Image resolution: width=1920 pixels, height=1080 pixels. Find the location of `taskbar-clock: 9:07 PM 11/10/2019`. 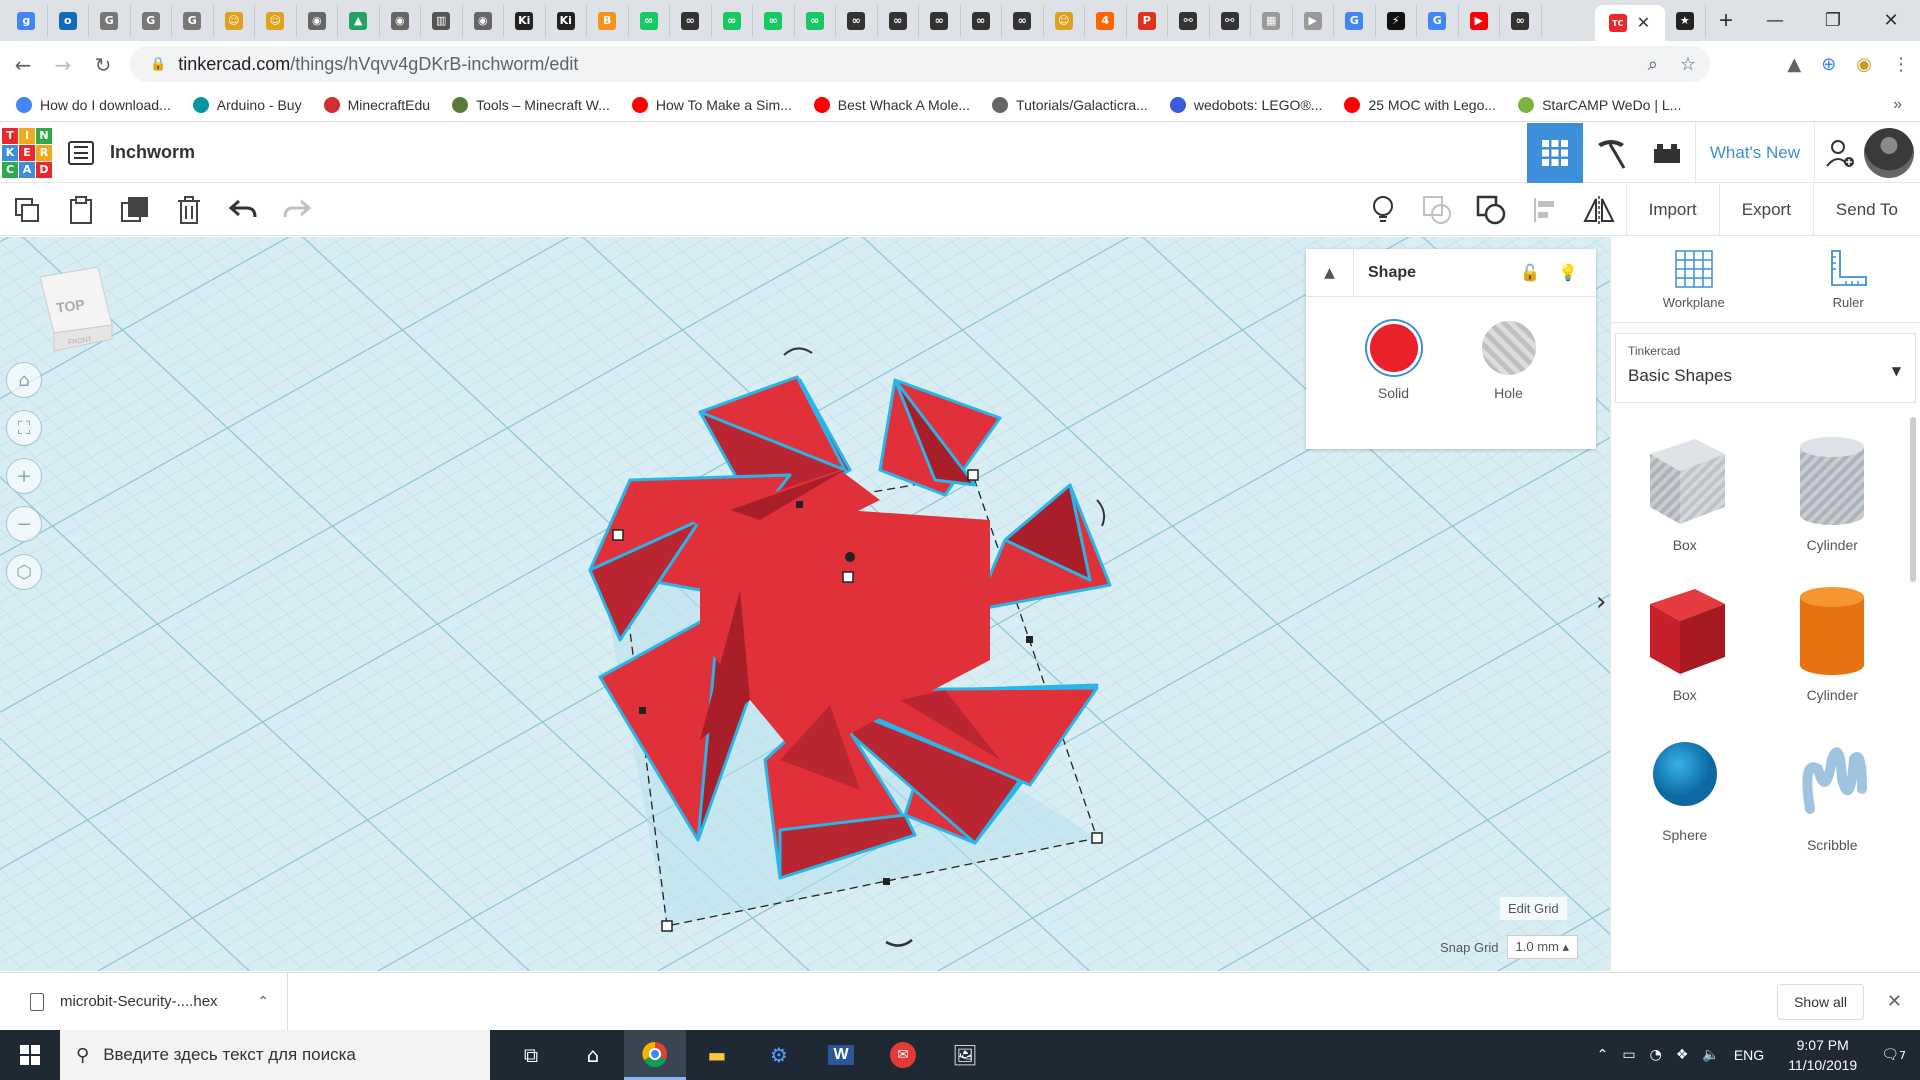

taskbar-clock: 9:07 PM 11/10/2019 is located at coordinates (1822, 1055).